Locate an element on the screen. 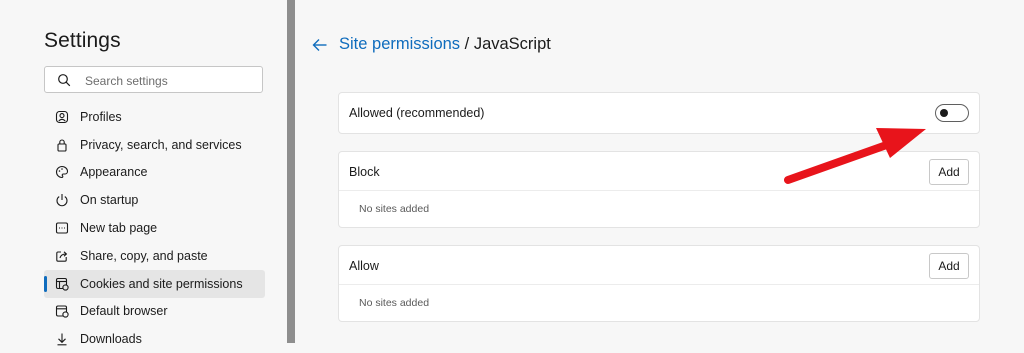  palette-icon is located at coordinates (62, 172).